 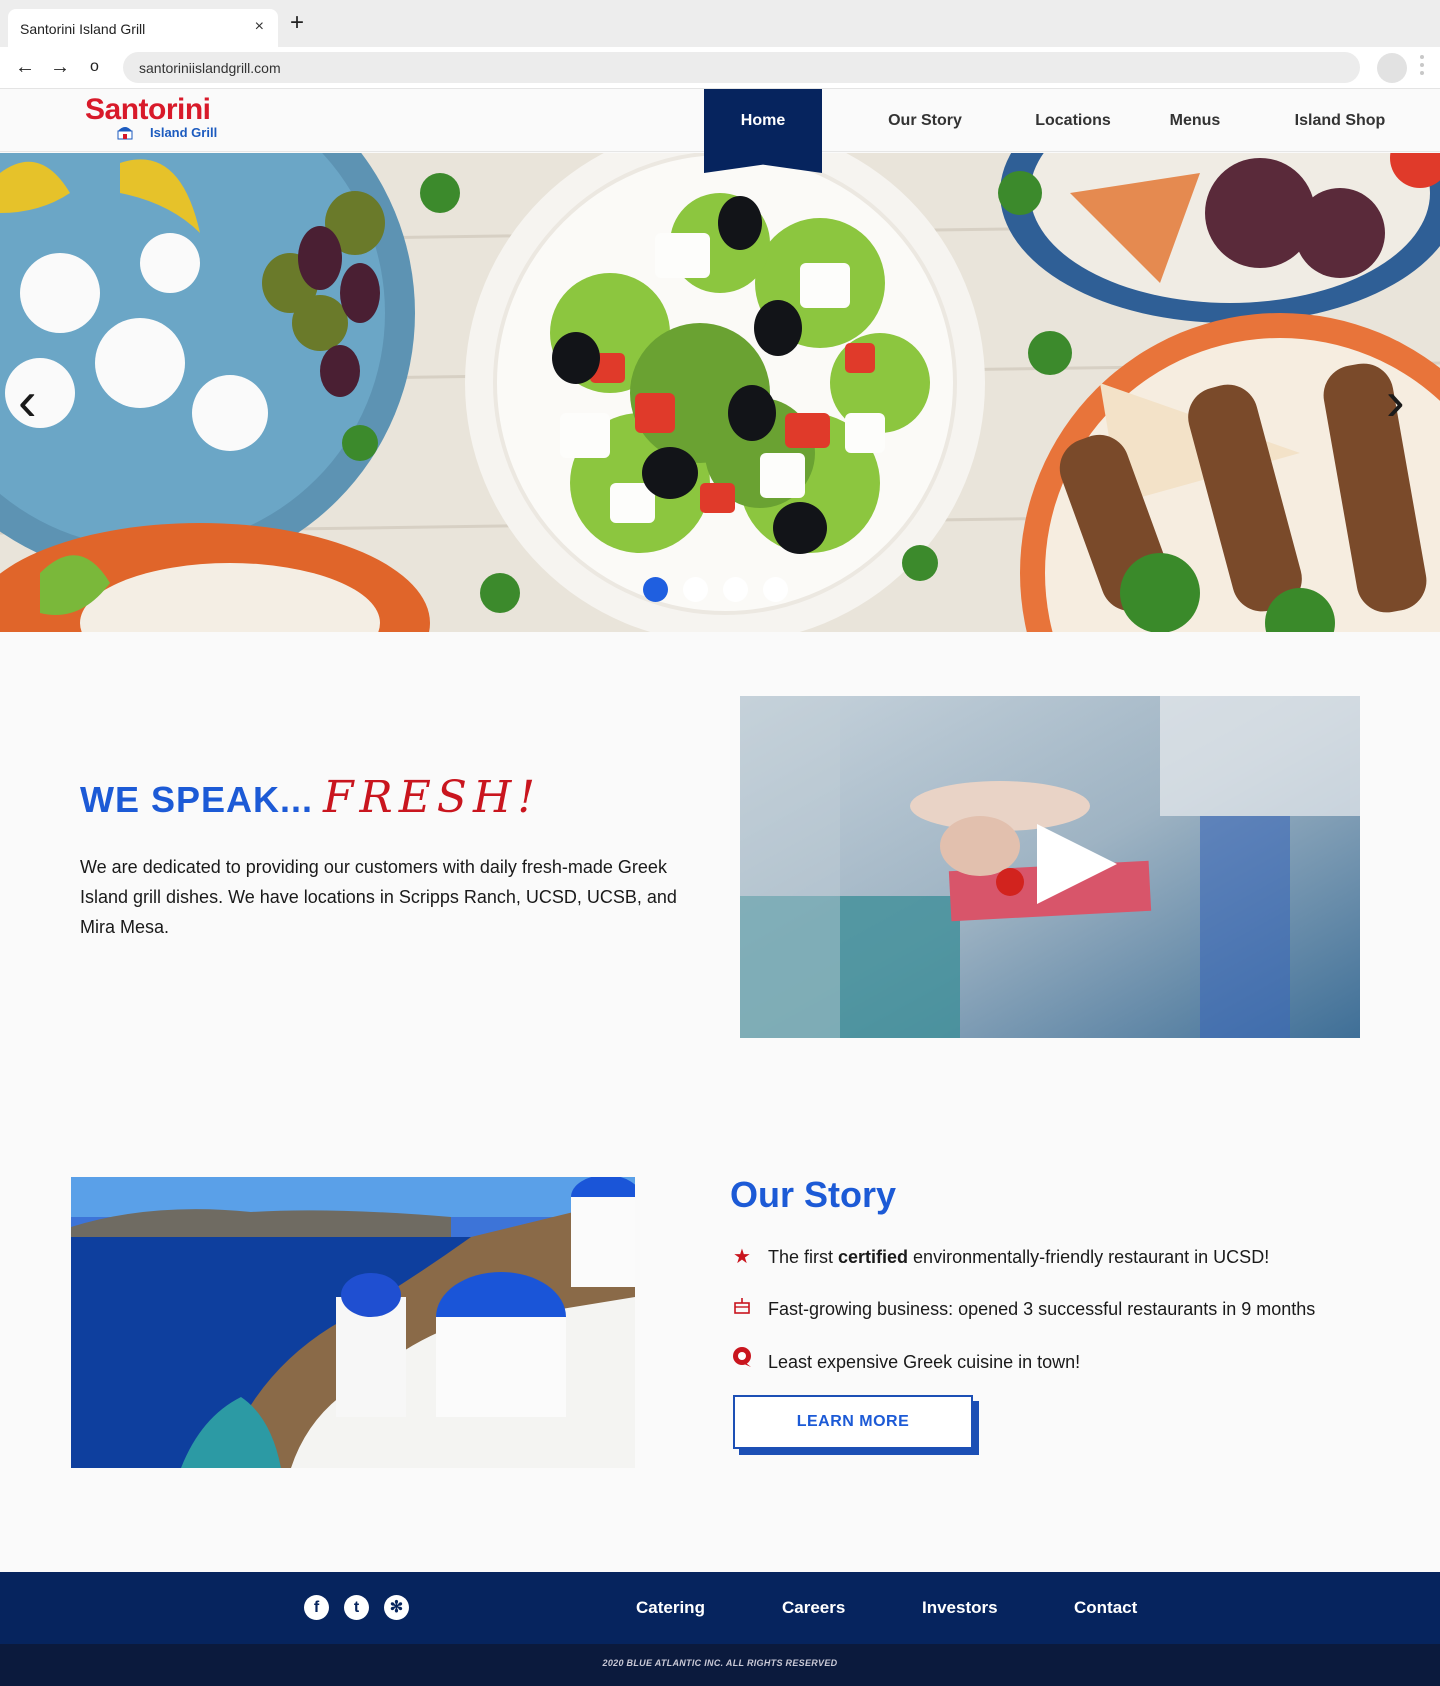 I want to click on nav-our-story: Our Story, so click(x=925, y=120).